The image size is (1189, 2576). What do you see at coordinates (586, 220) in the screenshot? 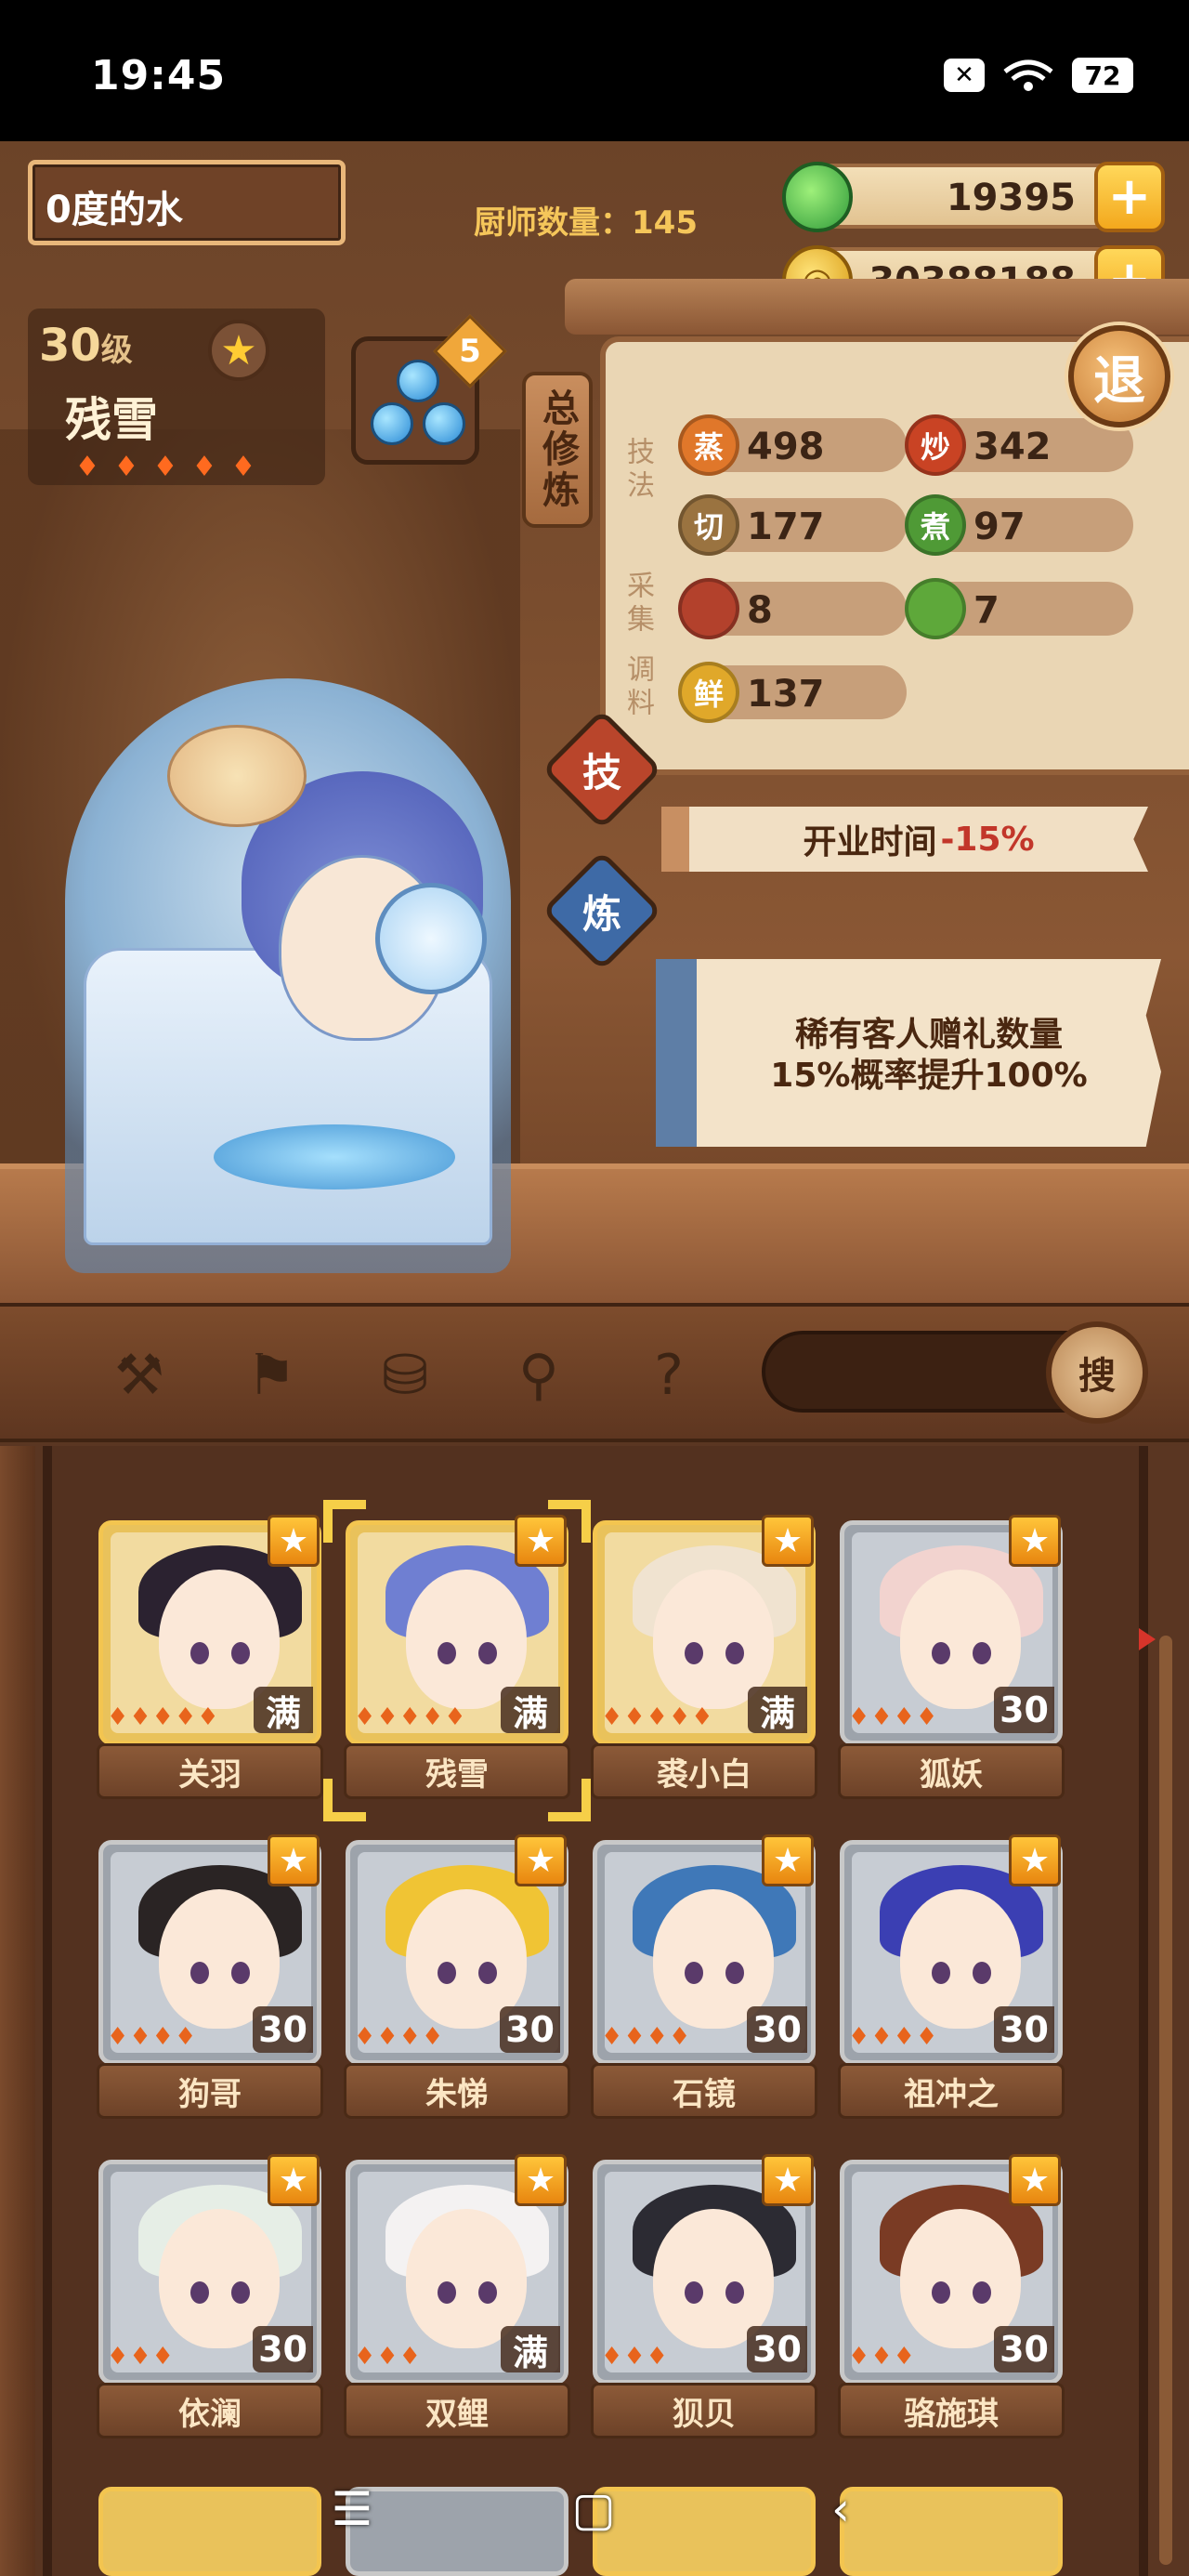
I see `chef-count: 厨师数量：145` at bounding box center [586, 220].